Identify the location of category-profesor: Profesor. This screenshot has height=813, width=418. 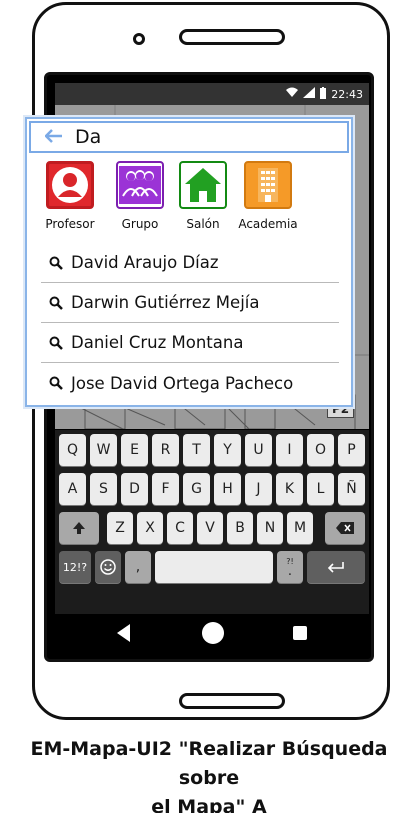
(70, 196).